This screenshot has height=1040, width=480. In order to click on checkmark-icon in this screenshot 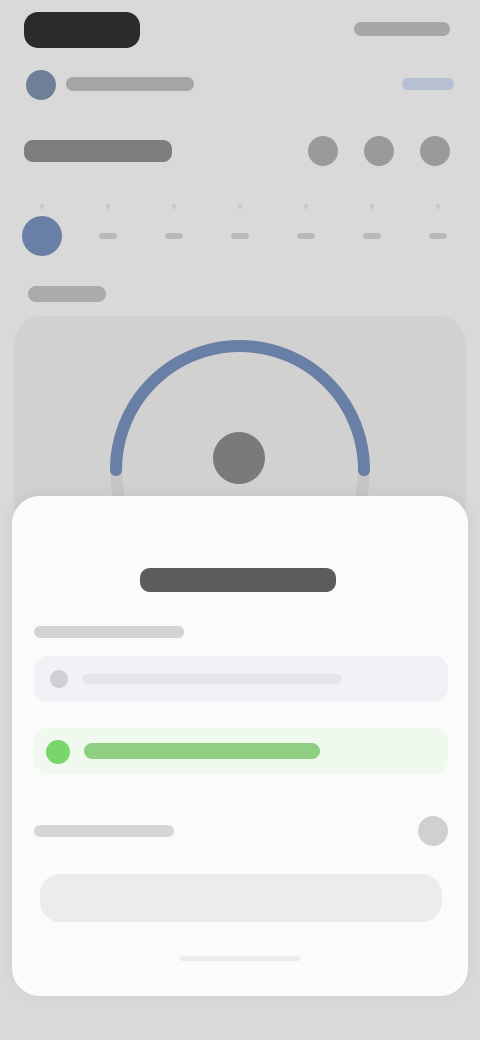, I will do `click(58, 752)`.